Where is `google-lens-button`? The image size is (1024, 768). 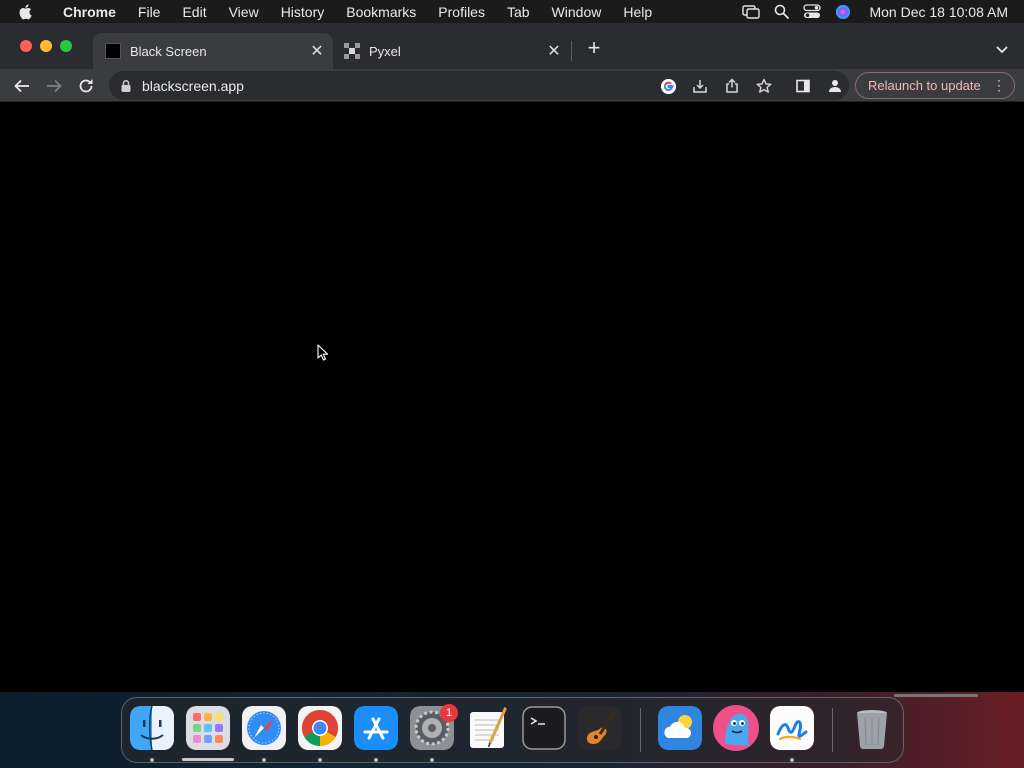 google-lens-button is located at coordinates (668, 86).